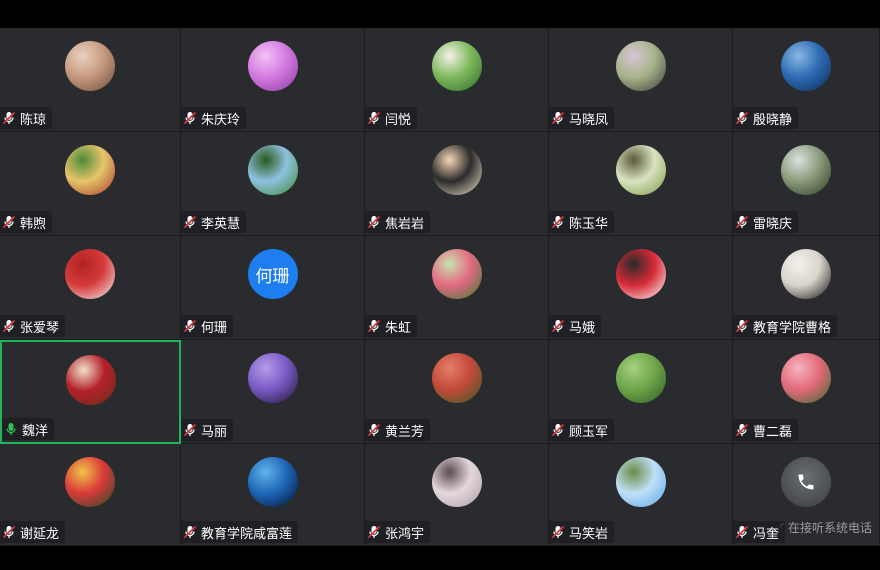 Image resolution: width=880 pixels, height=570 pixels. I want to click on participant-tile: 教育学院曹格, so click(806, 288).